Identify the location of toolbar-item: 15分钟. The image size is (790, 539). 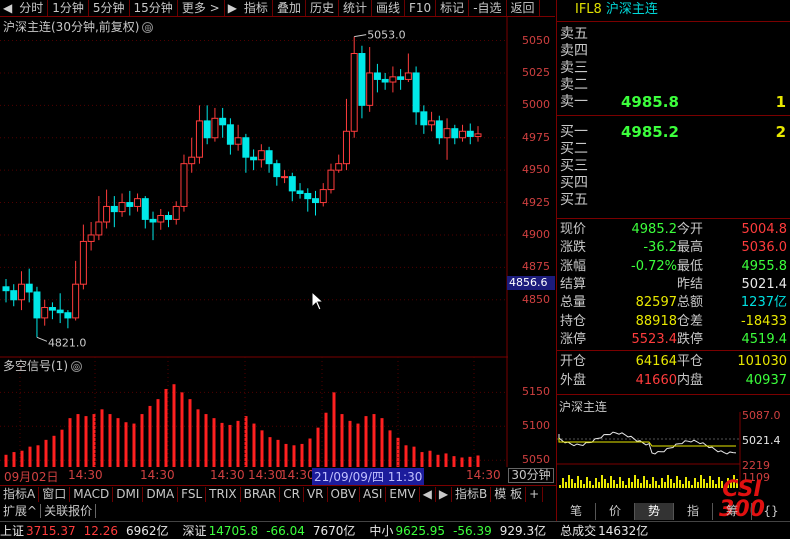
(154, 8).